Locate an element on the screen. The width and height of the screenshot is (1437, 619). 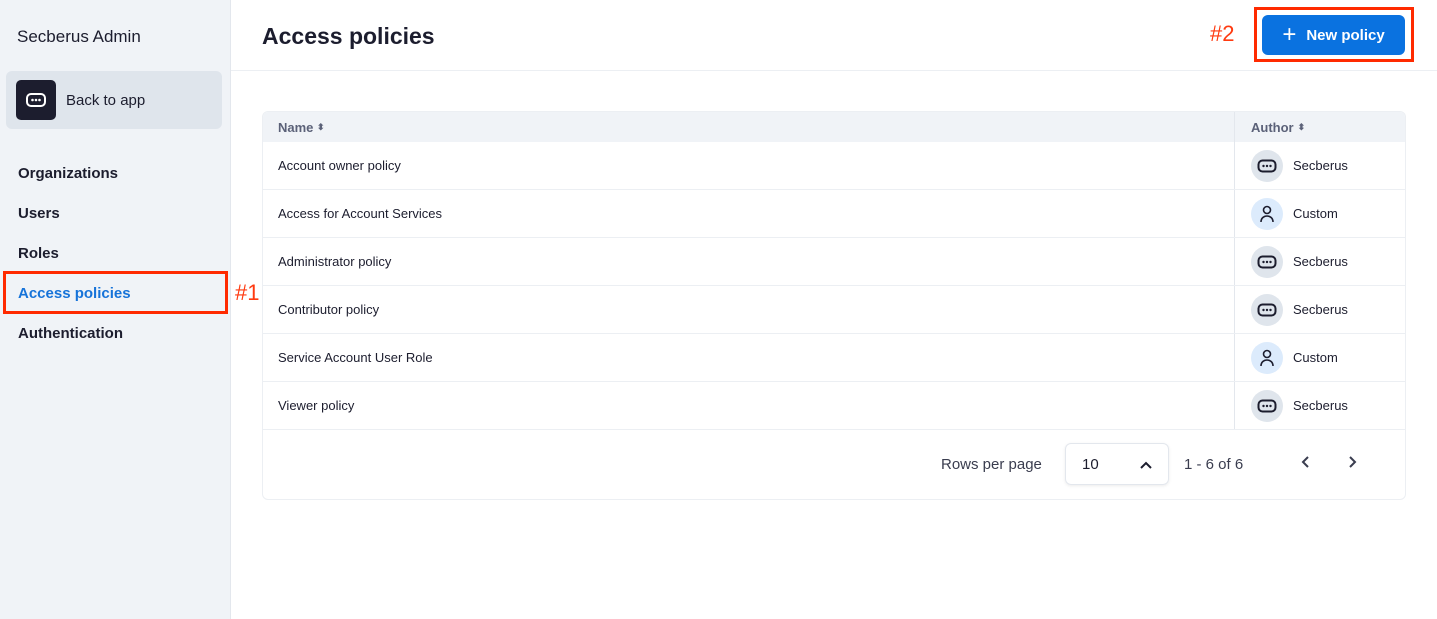
table-row: Service Account User Role Custom is located at coordinates (834, 358).